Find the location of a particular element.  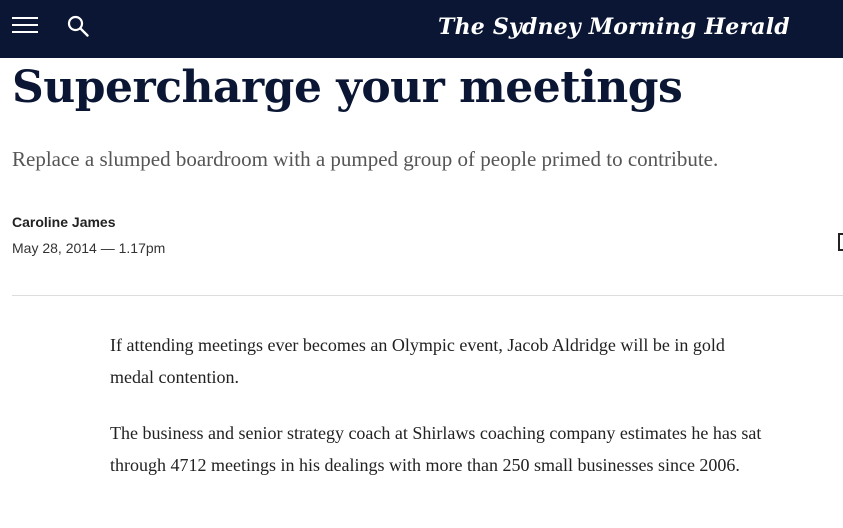

hamburger-menu-icon is located at coordinates (25, 26).